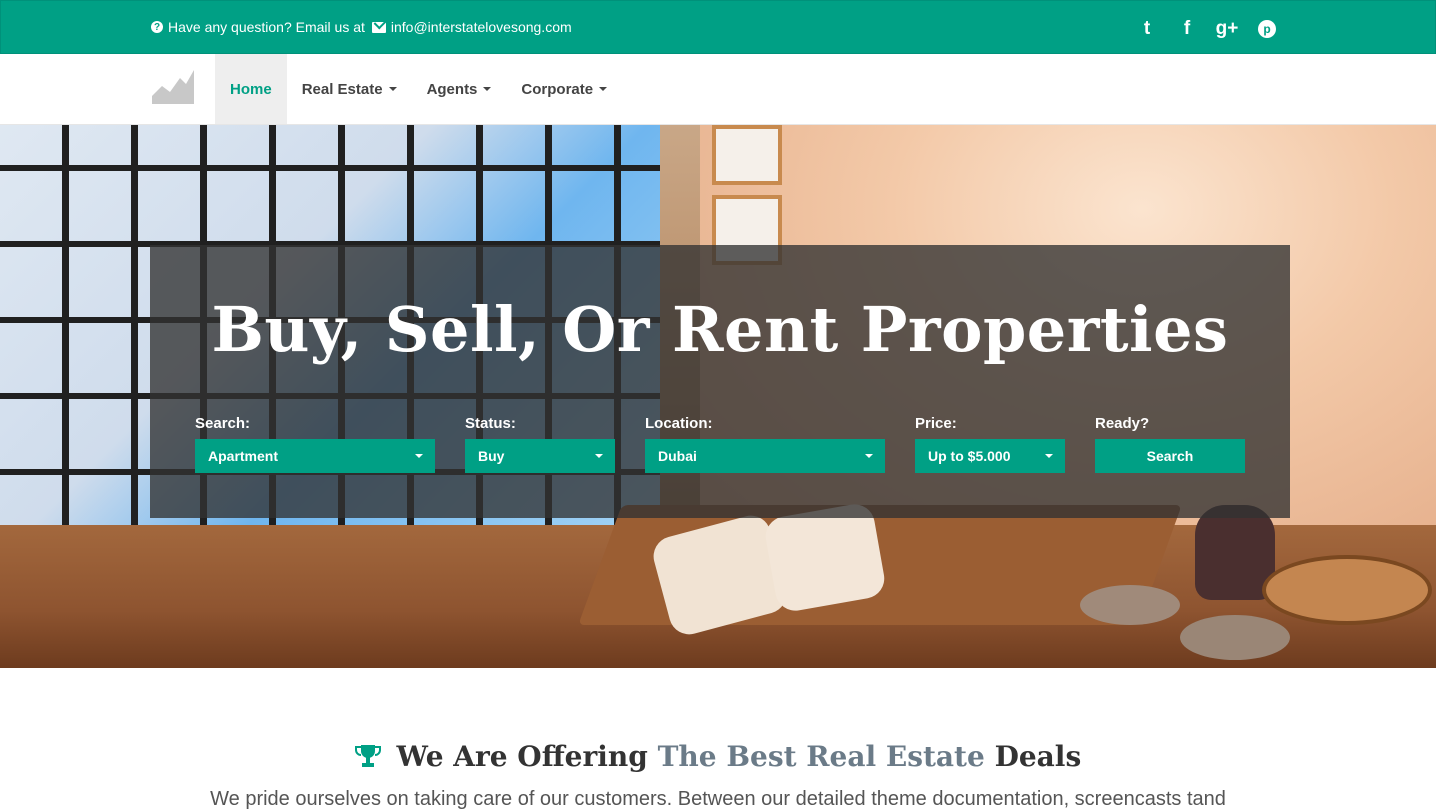 This screenshot has width=1436, height=810. I want to click on envelope-icon, so click(378, 27).